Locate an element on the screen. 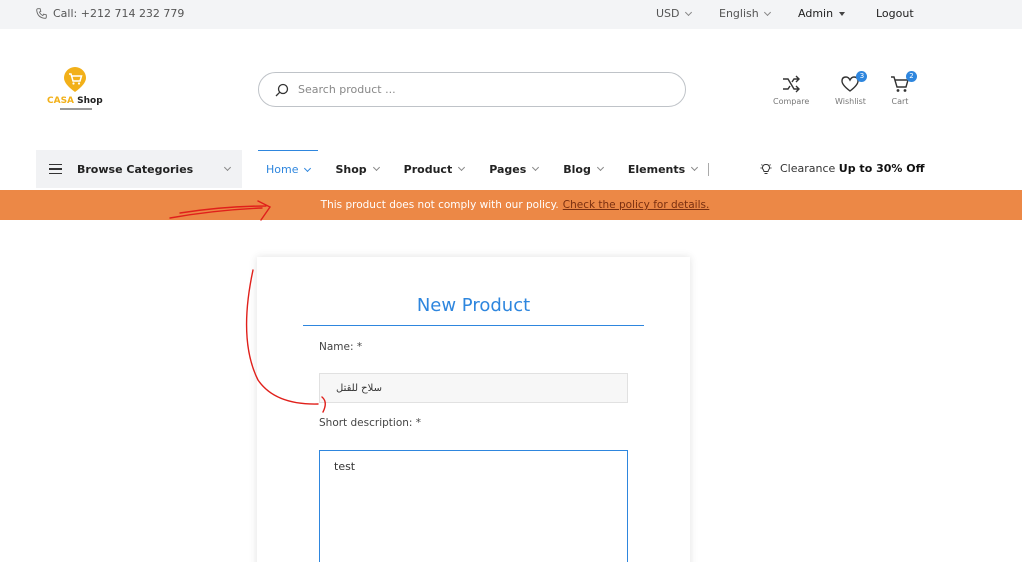 This screenshot has height=562, width=1022. brand-name-part1: CASA is located at coordinates (61, 101).